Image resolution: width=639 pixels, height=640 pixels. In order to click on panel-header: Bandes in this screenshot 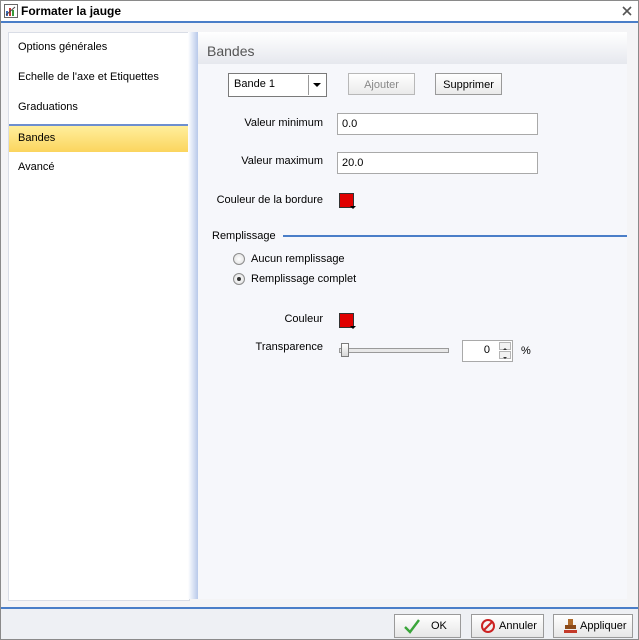, I will do `click(412, 48)`.